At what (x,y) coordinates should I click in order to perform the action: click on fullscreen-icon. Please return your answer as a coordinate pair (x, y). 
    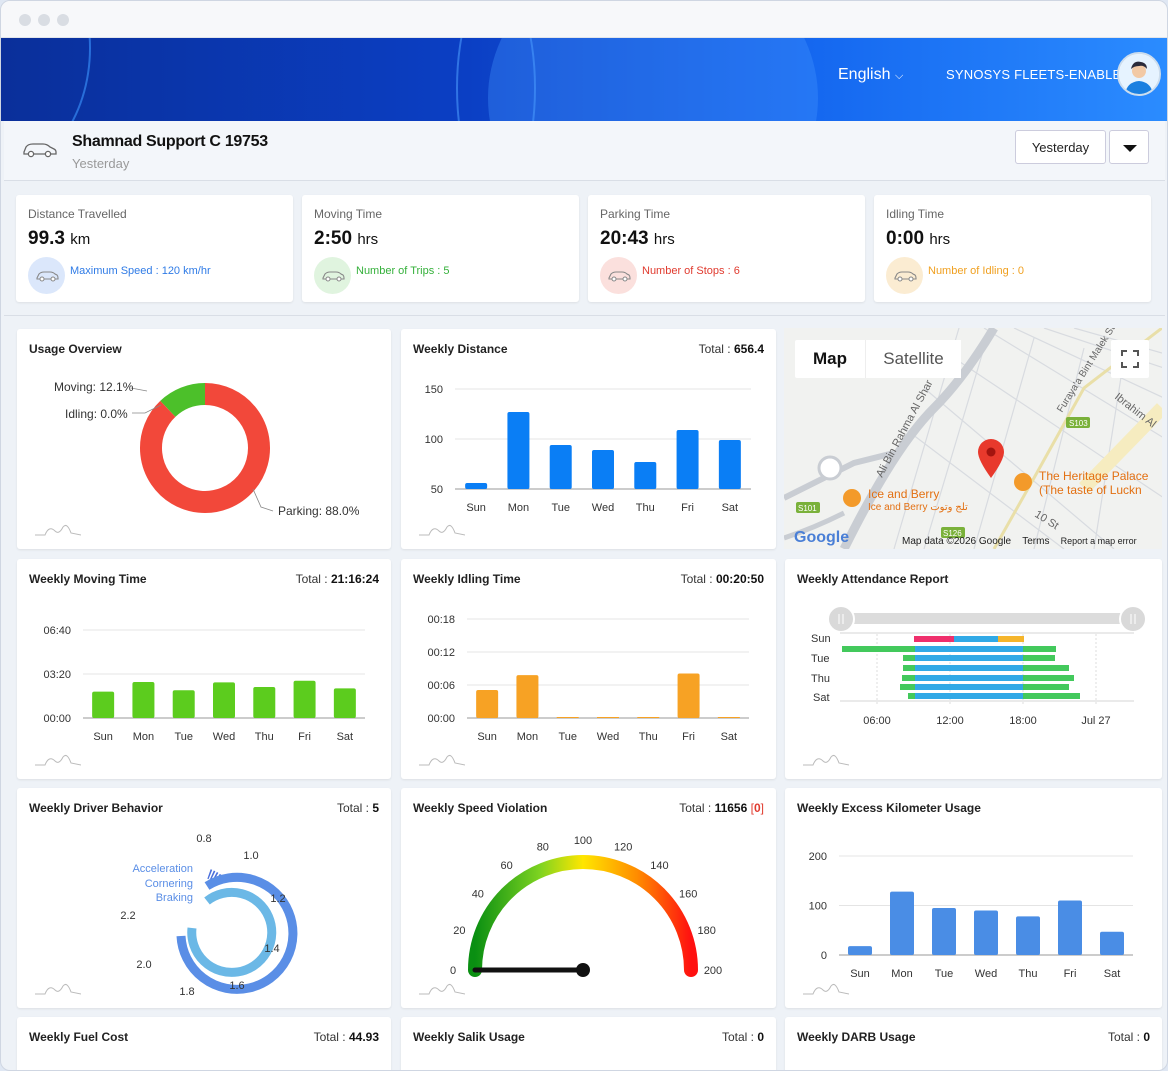
    Looking at the image, I should click on (1130, 359).